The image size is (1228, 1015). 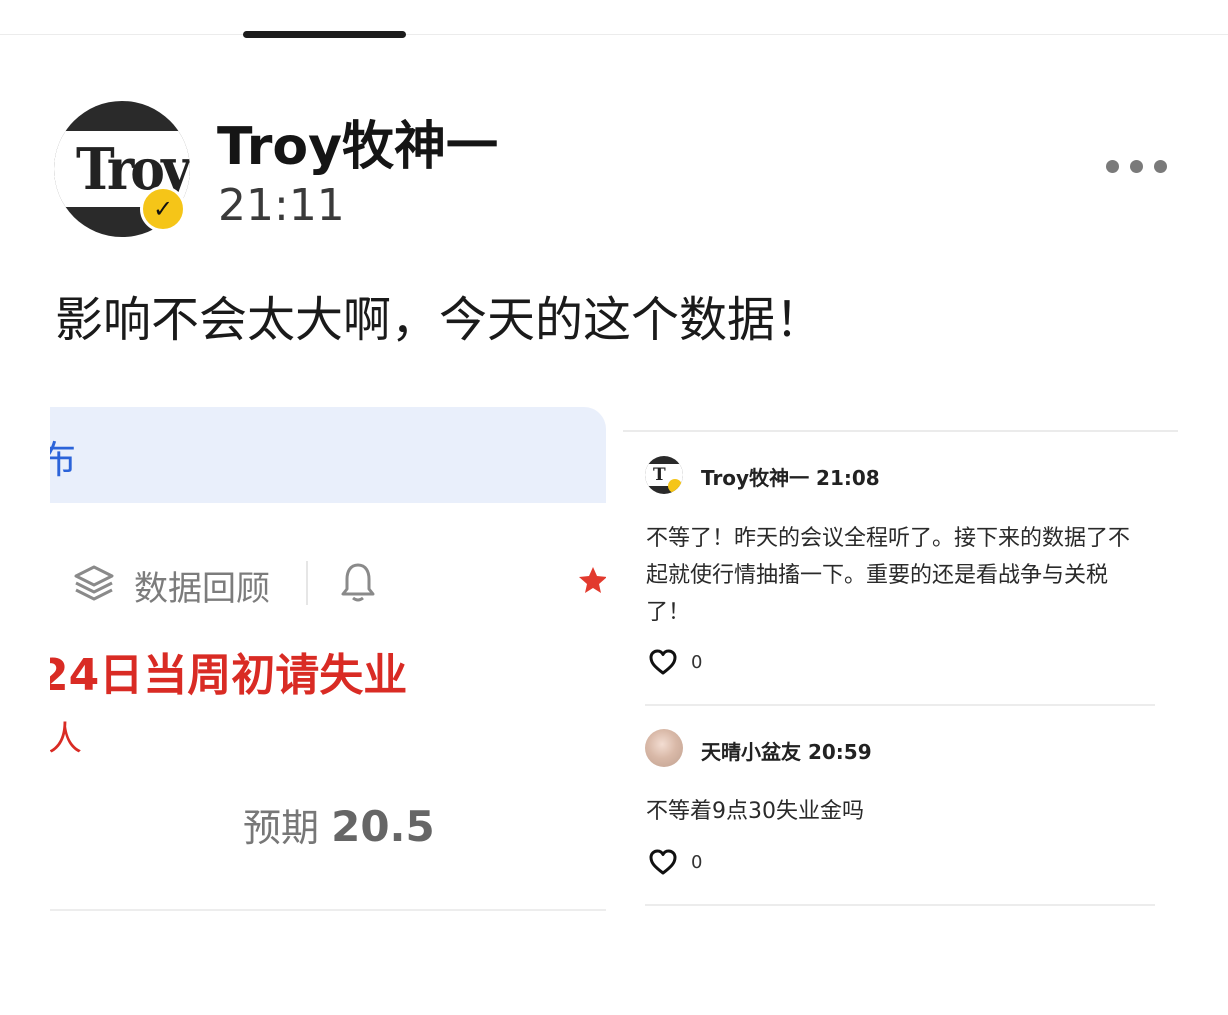 I want to click on expectation: 预期 20.5, so click(x=339, y=824).